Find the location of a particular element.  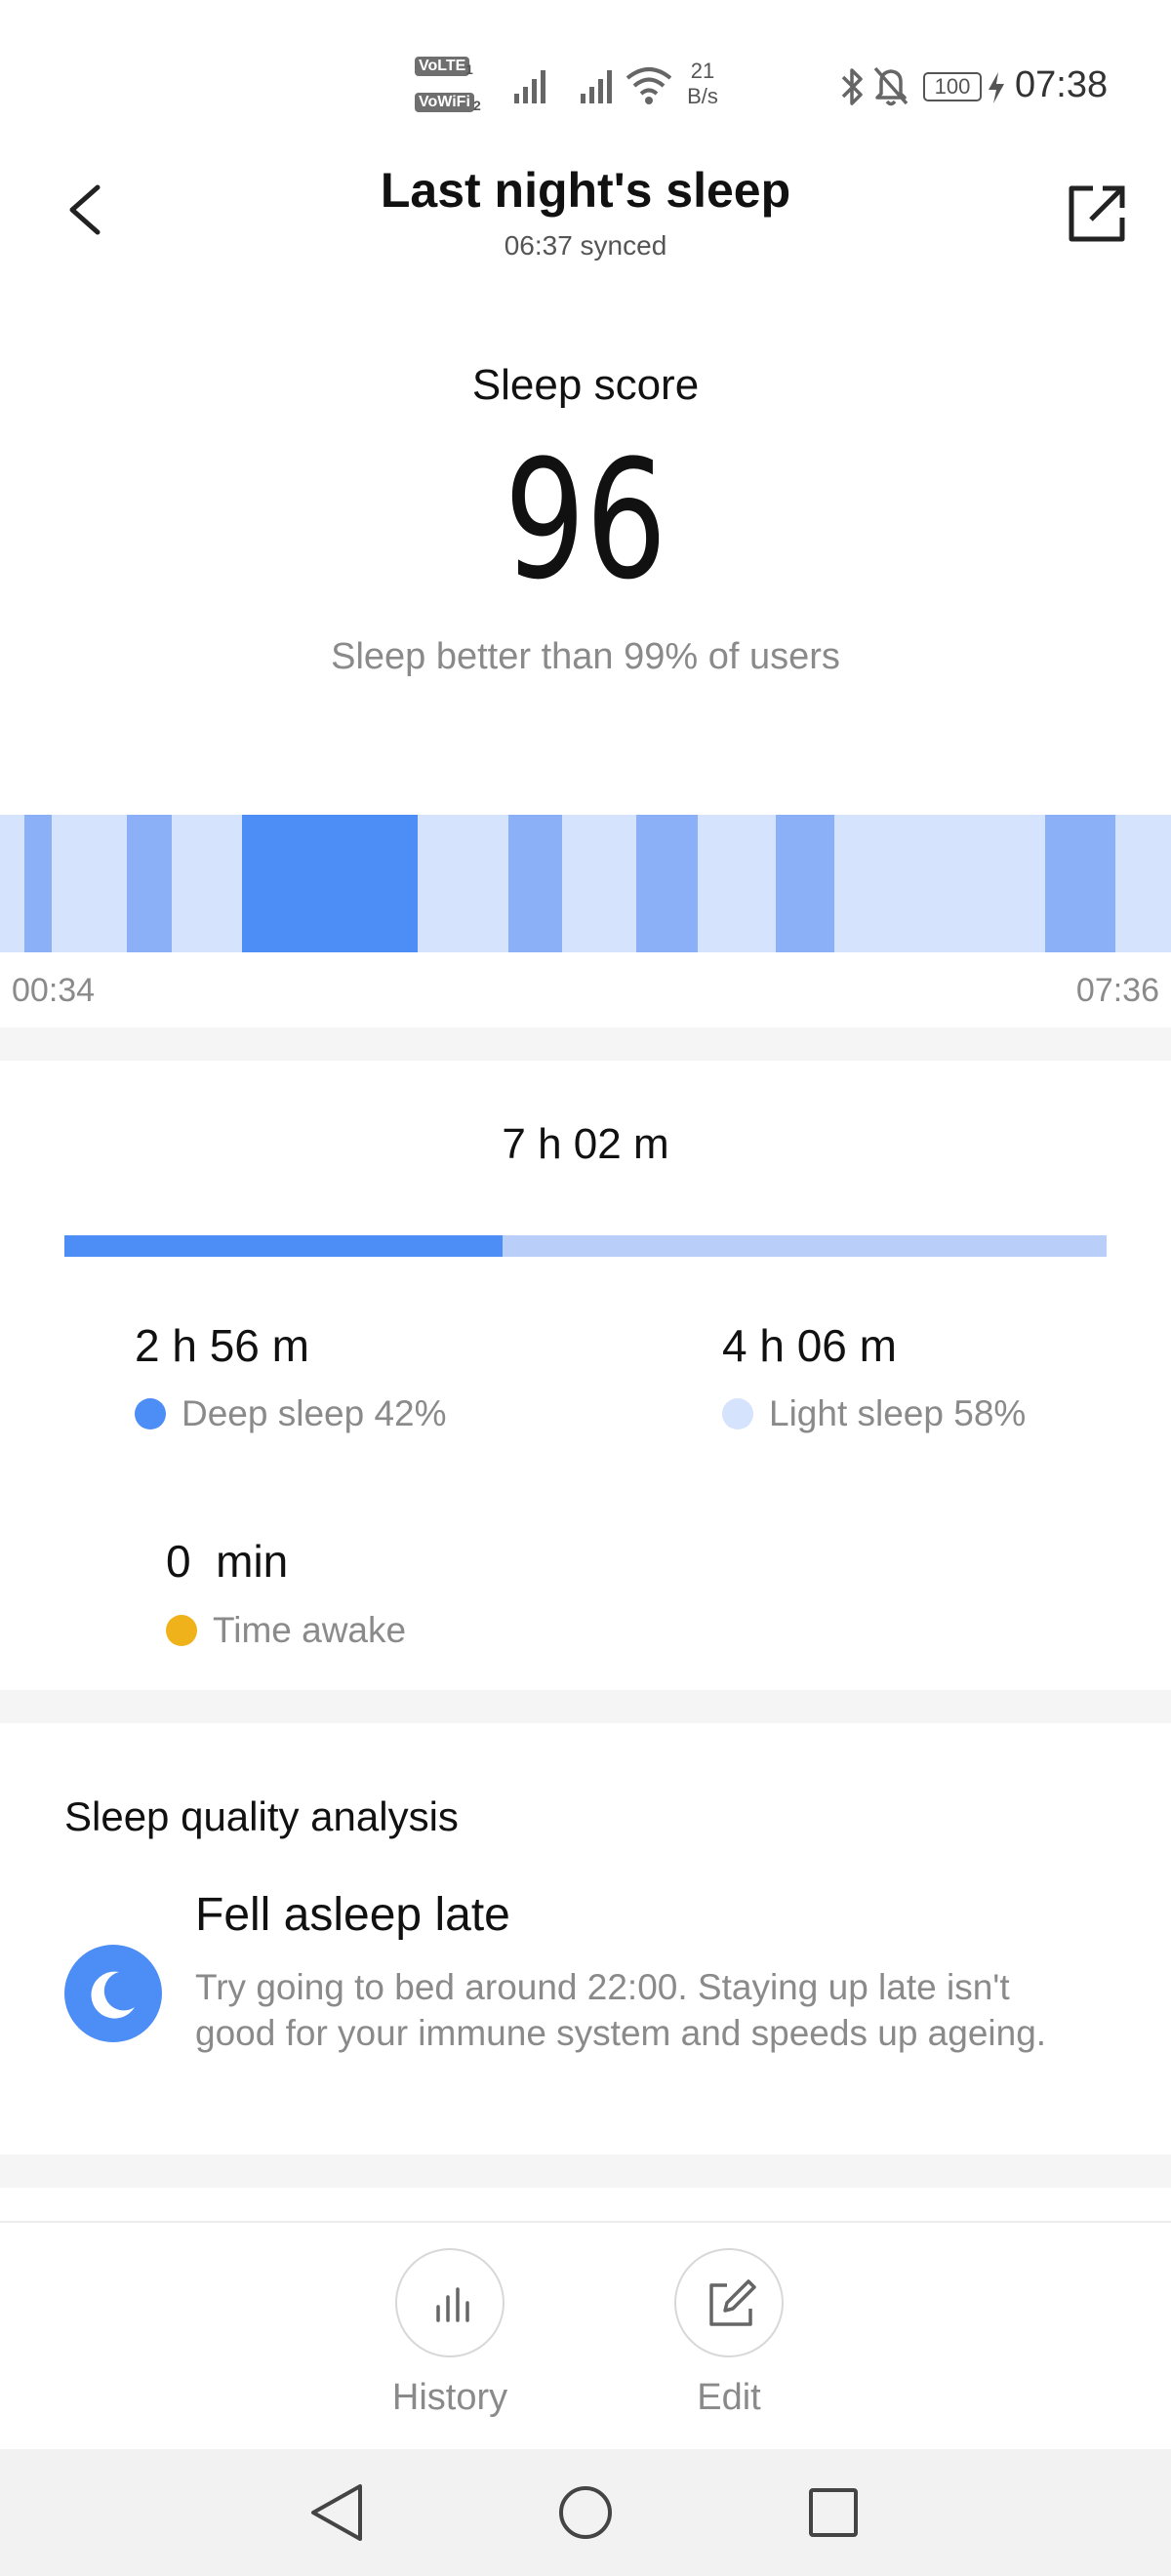

timeline-start-time: 00:34 is located at coordinates (54, 990).